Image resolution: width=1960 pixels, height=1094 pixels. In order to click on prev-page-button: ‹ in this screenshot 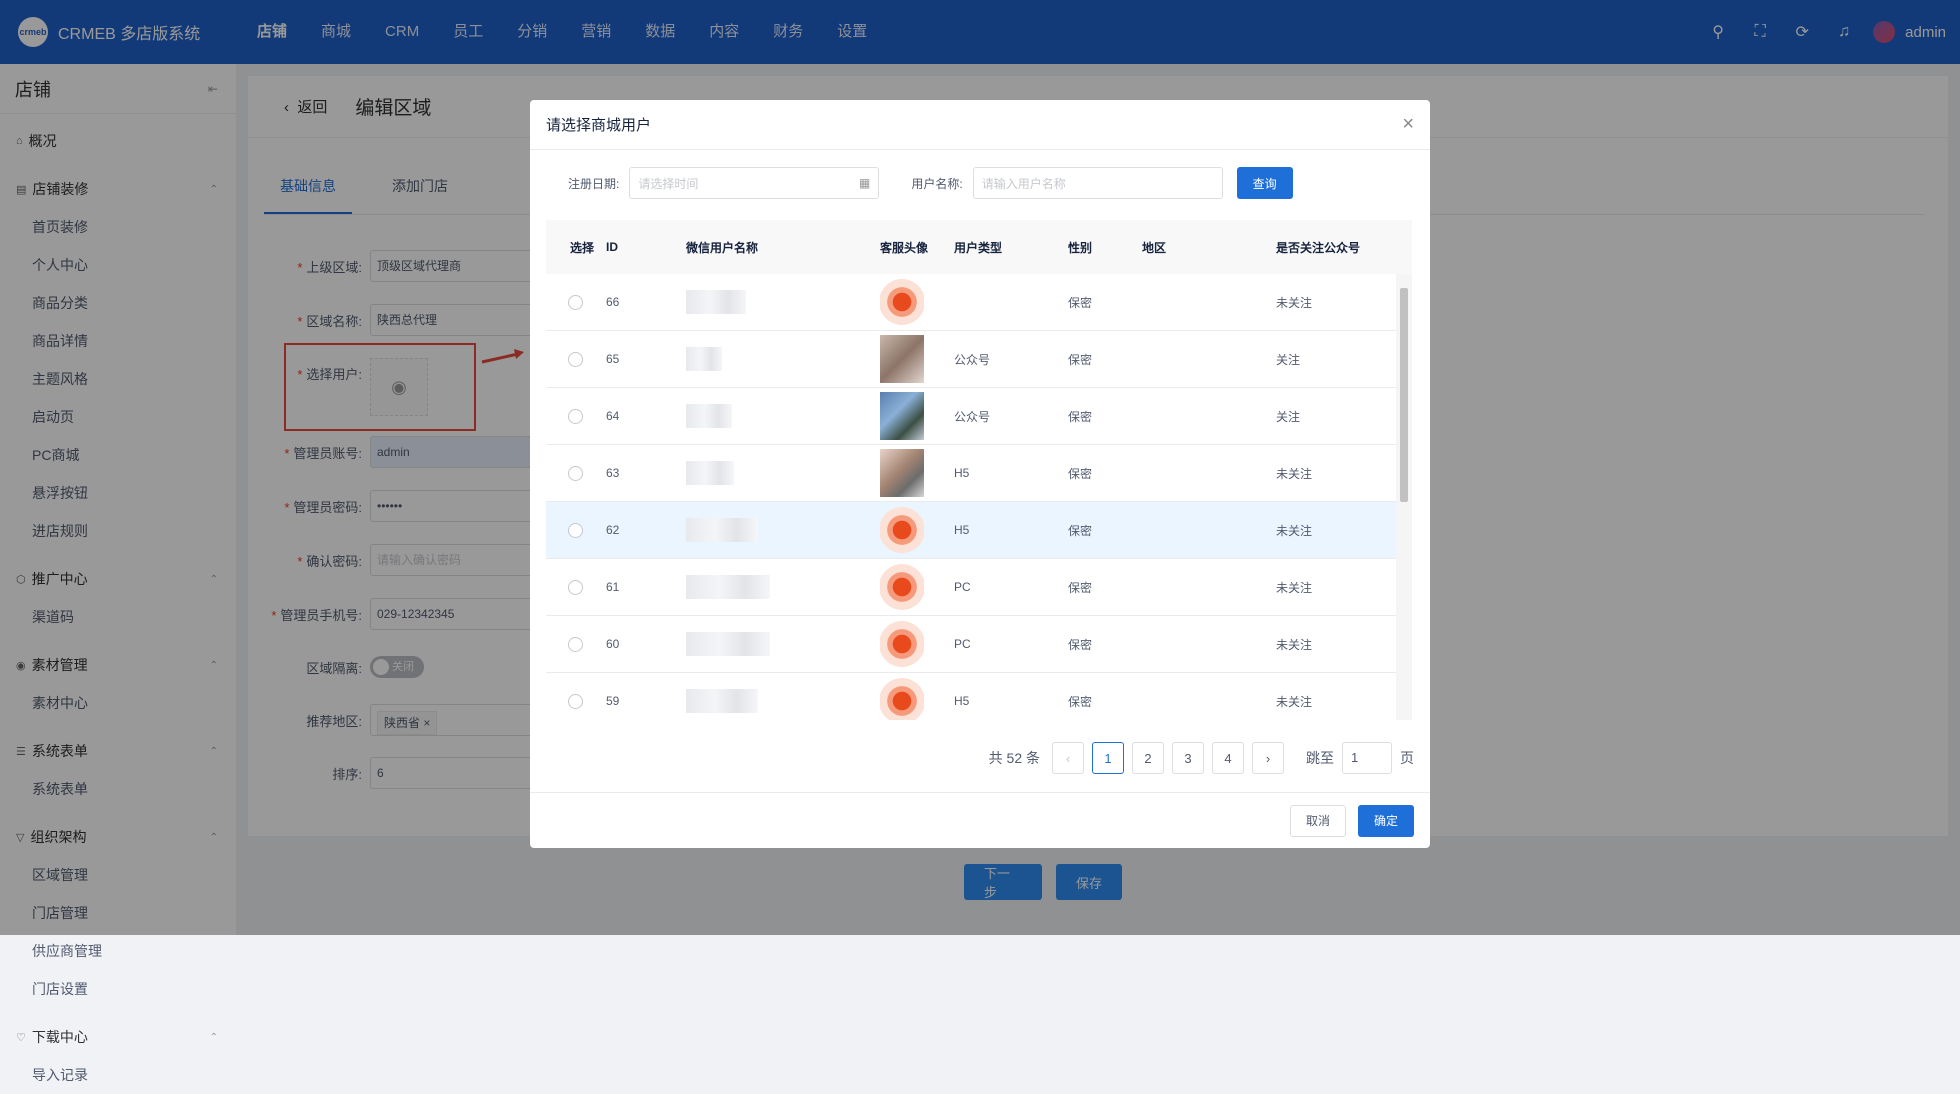, I will do `click(1068, 758)`.